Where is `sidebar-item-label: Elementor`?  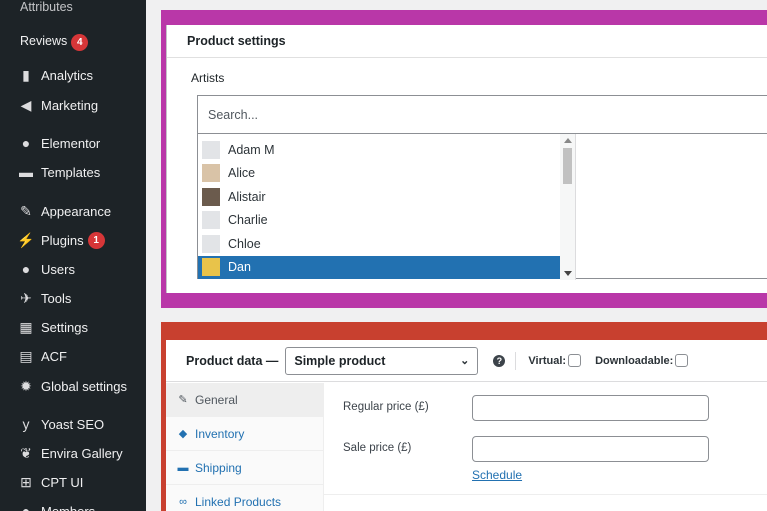
sidebar-item-label: Elementor is located at coordinates (71, 143).